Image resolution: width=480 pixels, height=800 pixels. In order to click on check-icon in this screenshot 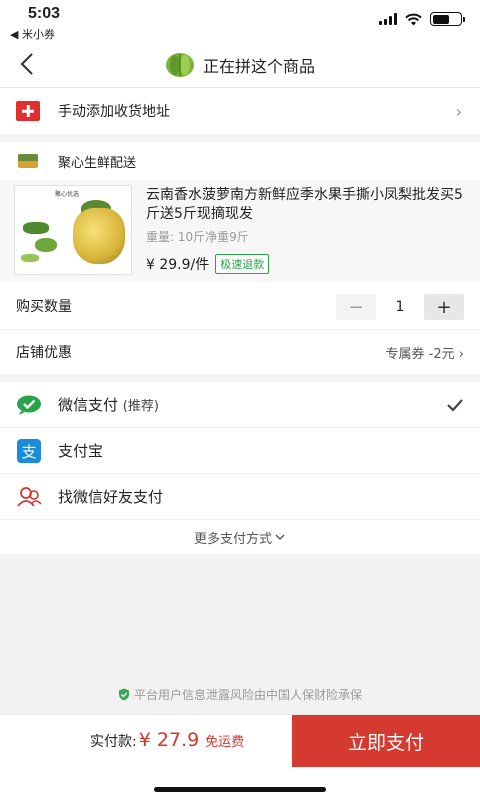, I will do `click(455, 405)`.